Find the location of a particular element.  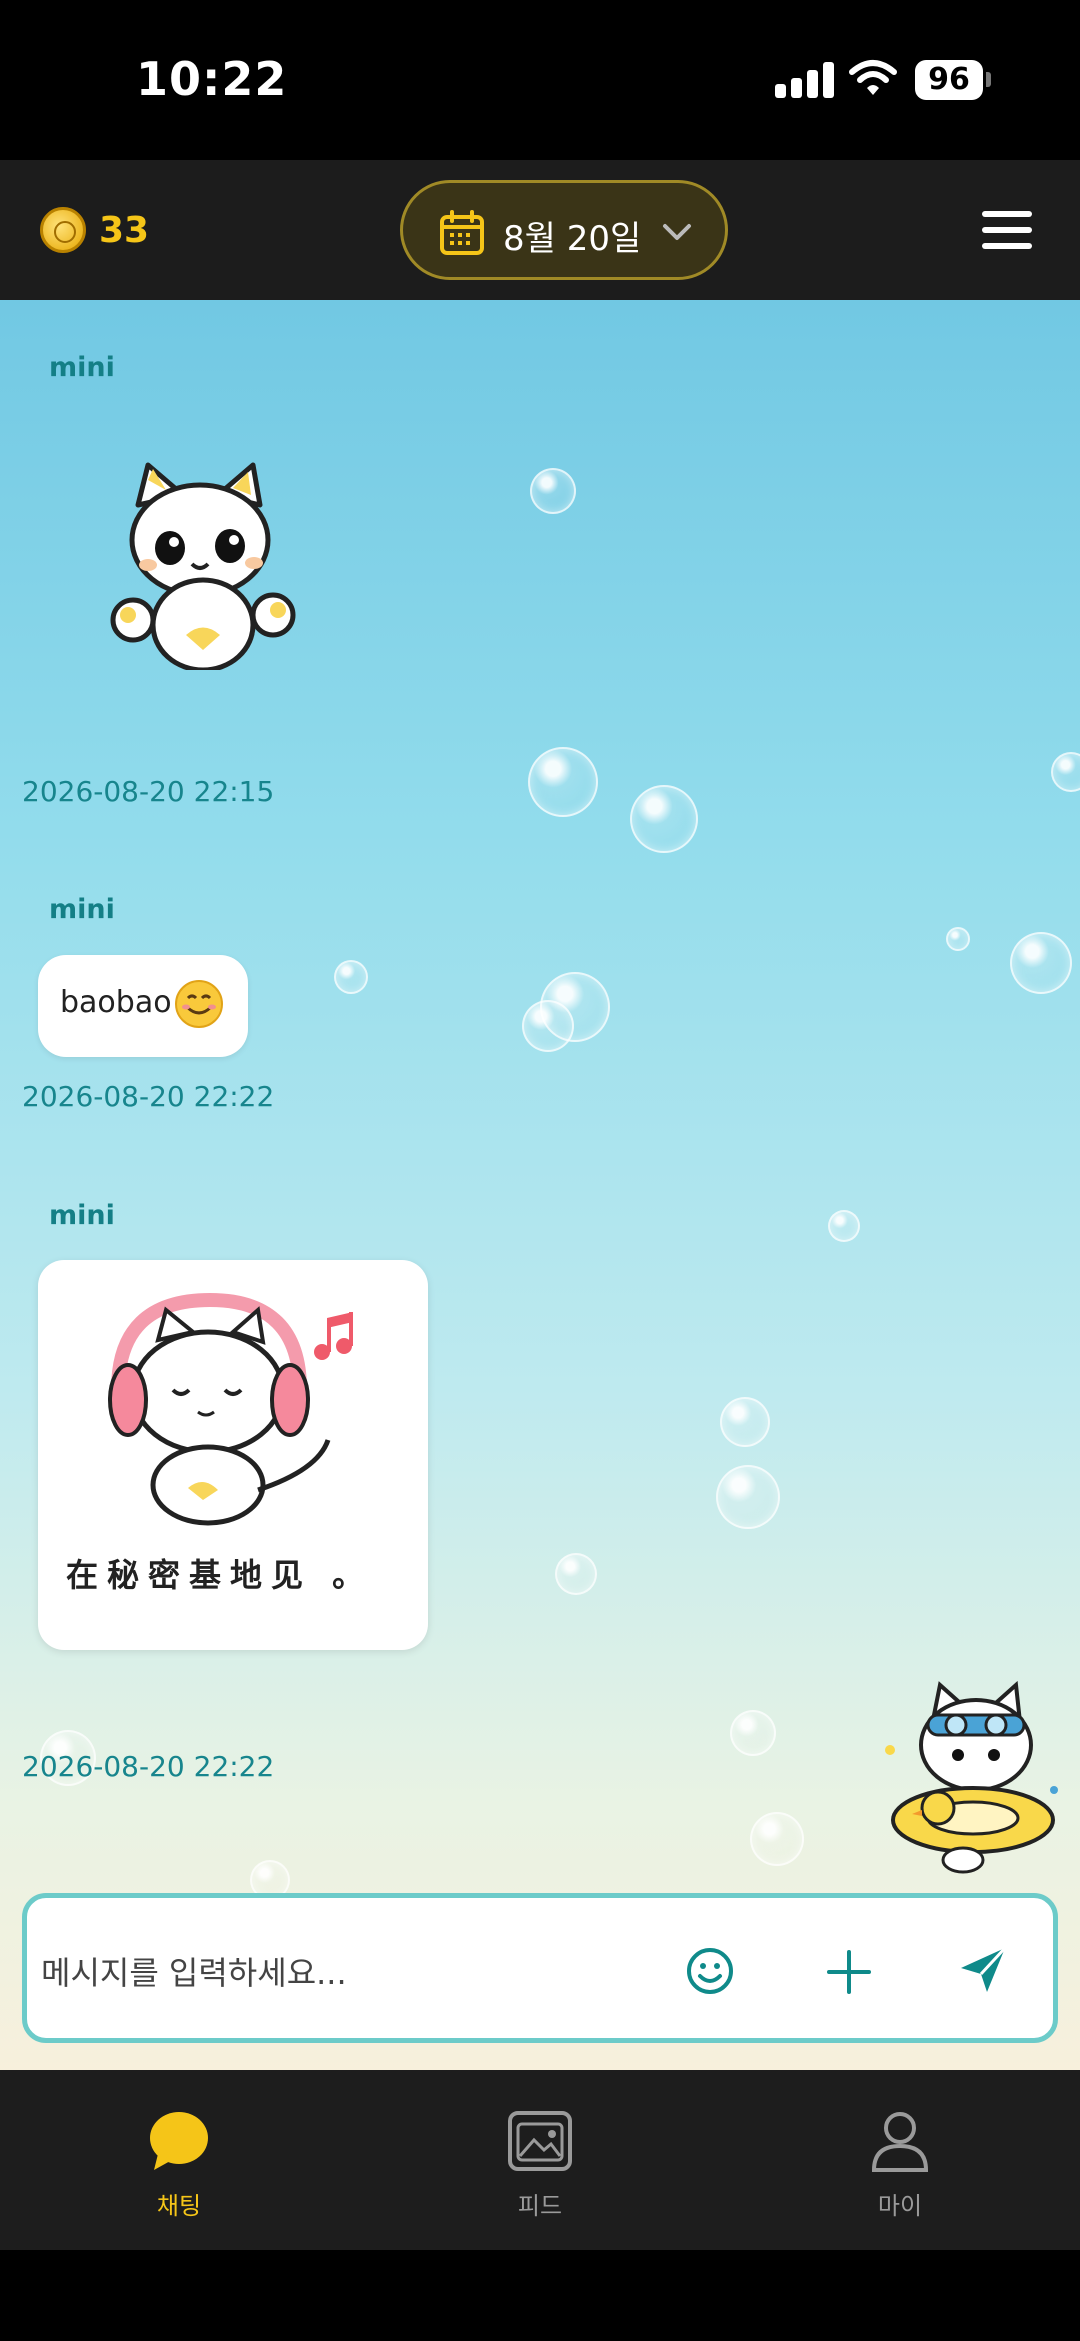

battery-tip is located at coordinates (988, 79).